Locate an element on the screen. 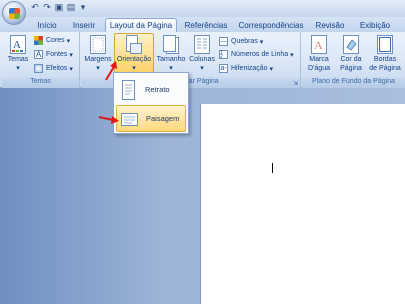 The height and width of the screenshot is (304, 405). tamanho-button: Tamanho ▾ is located at coordinates (171, 55).